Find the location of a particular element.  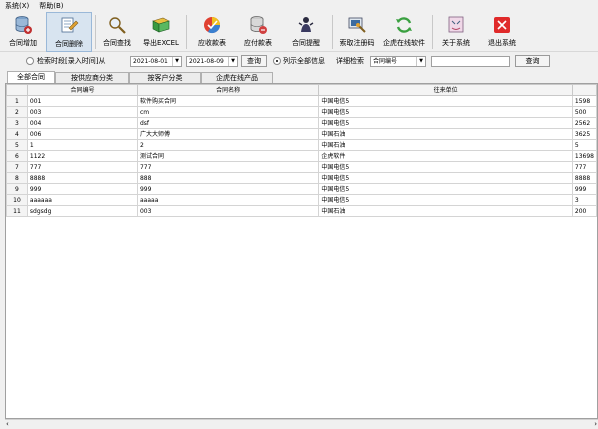

row-number: 9 is located at coordinates (17, 189).